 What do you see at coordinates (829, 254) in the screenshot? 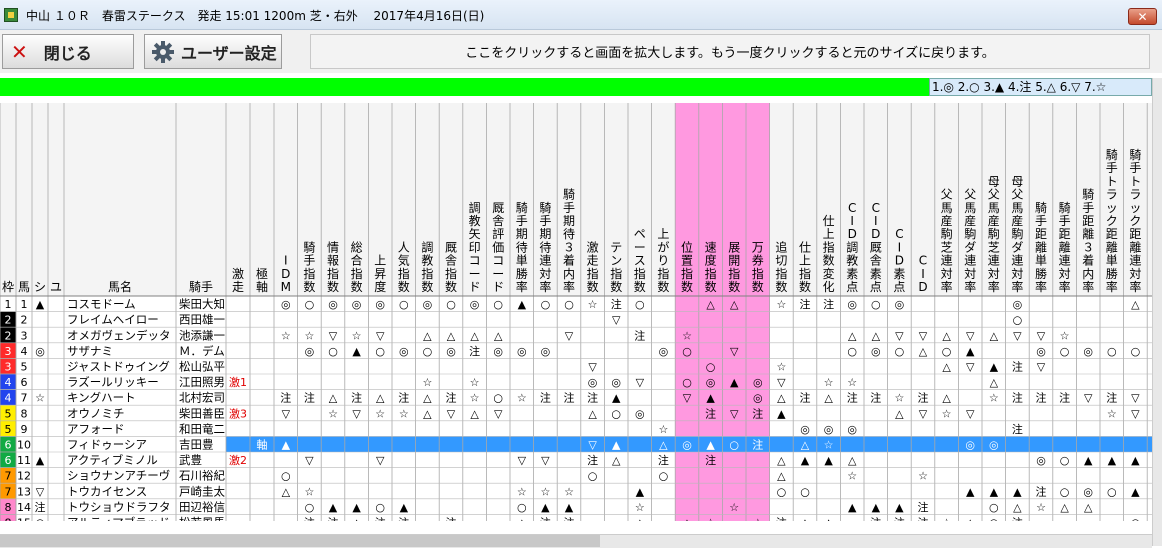
I see `column-header: 仕上指数変化` at bounding box center [829, 254].